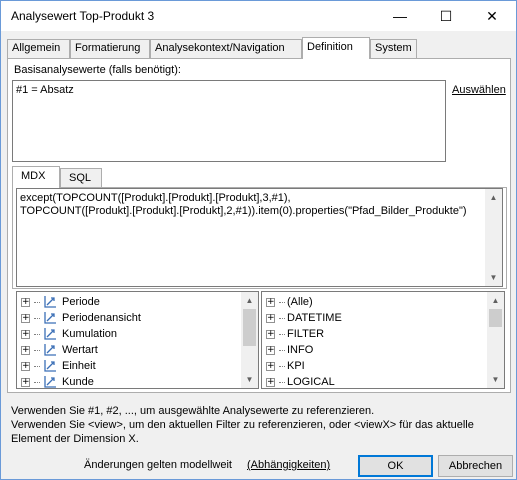 The image size is (517, 480). Describe the element at coordinates (83, 16) in the screenshot. I see `window-title: Analysewert Top-Produkt 3` at that location.